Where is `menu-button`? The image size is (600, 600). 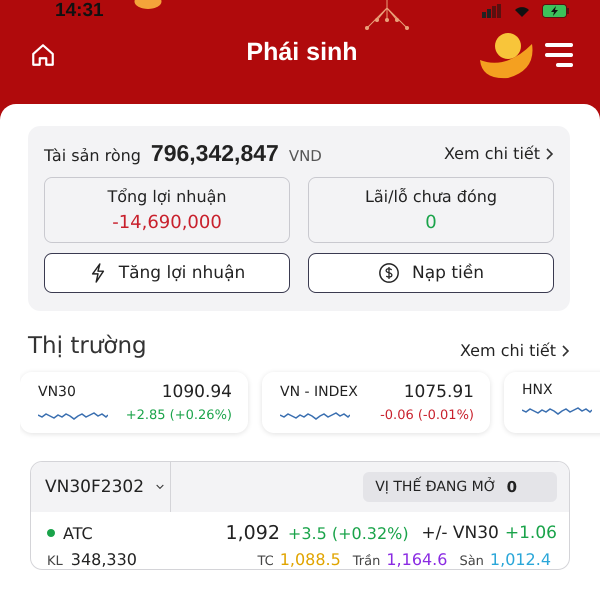 menu-button is located at coordinates (559, 55).